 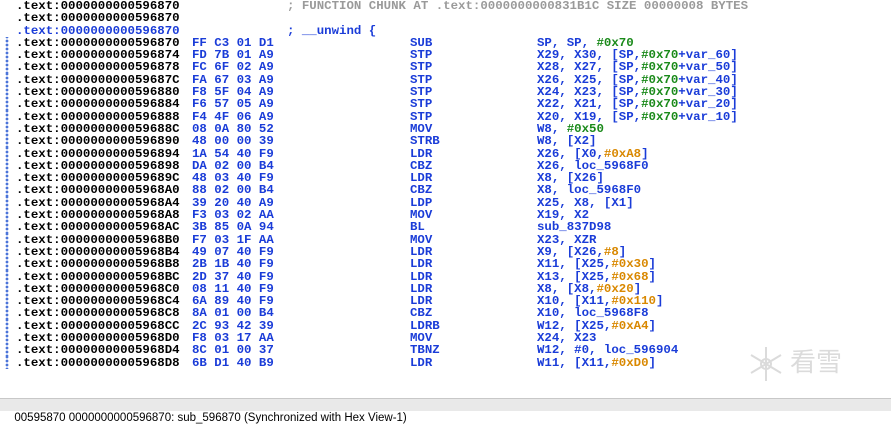 I want to click on operand-part: W11, [X11,, so click(x=574, y=362).